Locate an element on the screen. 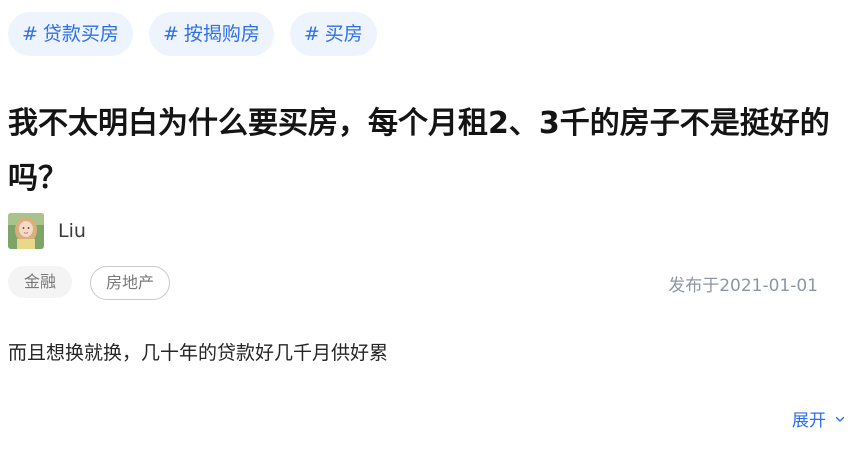 The width and height of the screenshot is (866, 452). topic-pill-anjie-goufang: # 按揭购房 is located at coordinates (211, 34).